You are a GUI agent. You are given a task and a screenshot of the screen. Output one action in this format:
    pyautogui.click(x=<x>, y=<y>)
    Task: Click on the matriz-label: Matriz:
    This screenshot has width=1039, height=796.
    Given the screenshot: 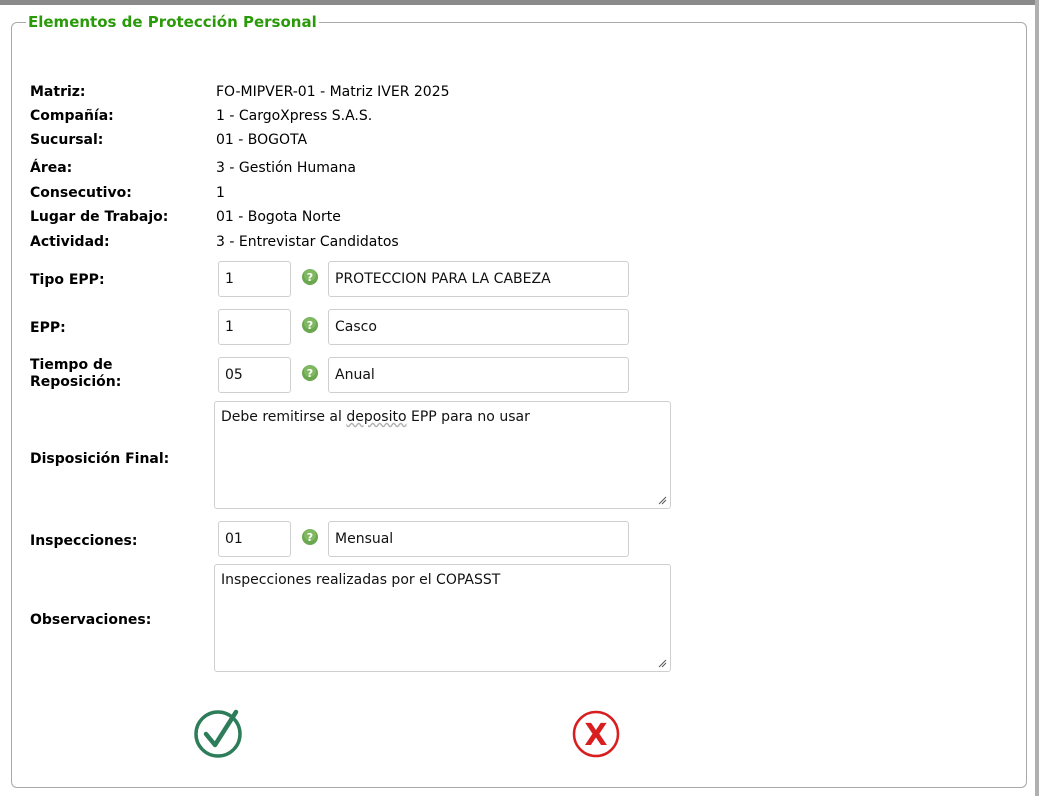 What is the action you would take?
    pyautogui.click(x=58, y=92)
    